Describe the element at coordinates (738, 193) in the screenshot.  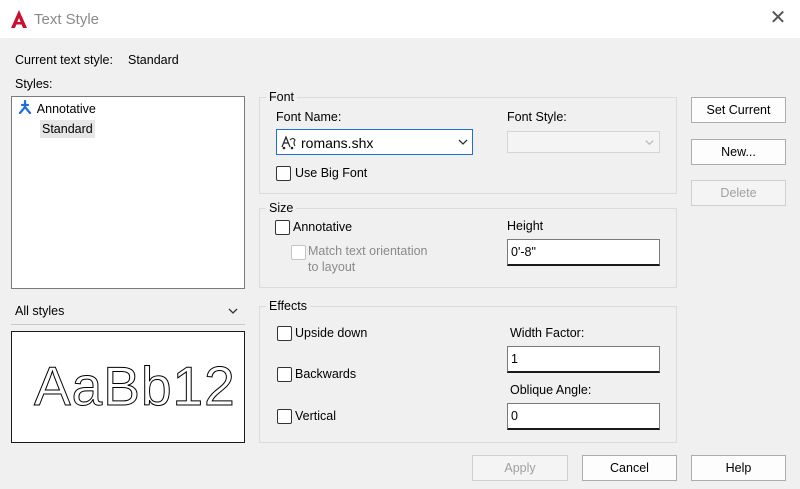
I see `delete-button: Delete` at that location.